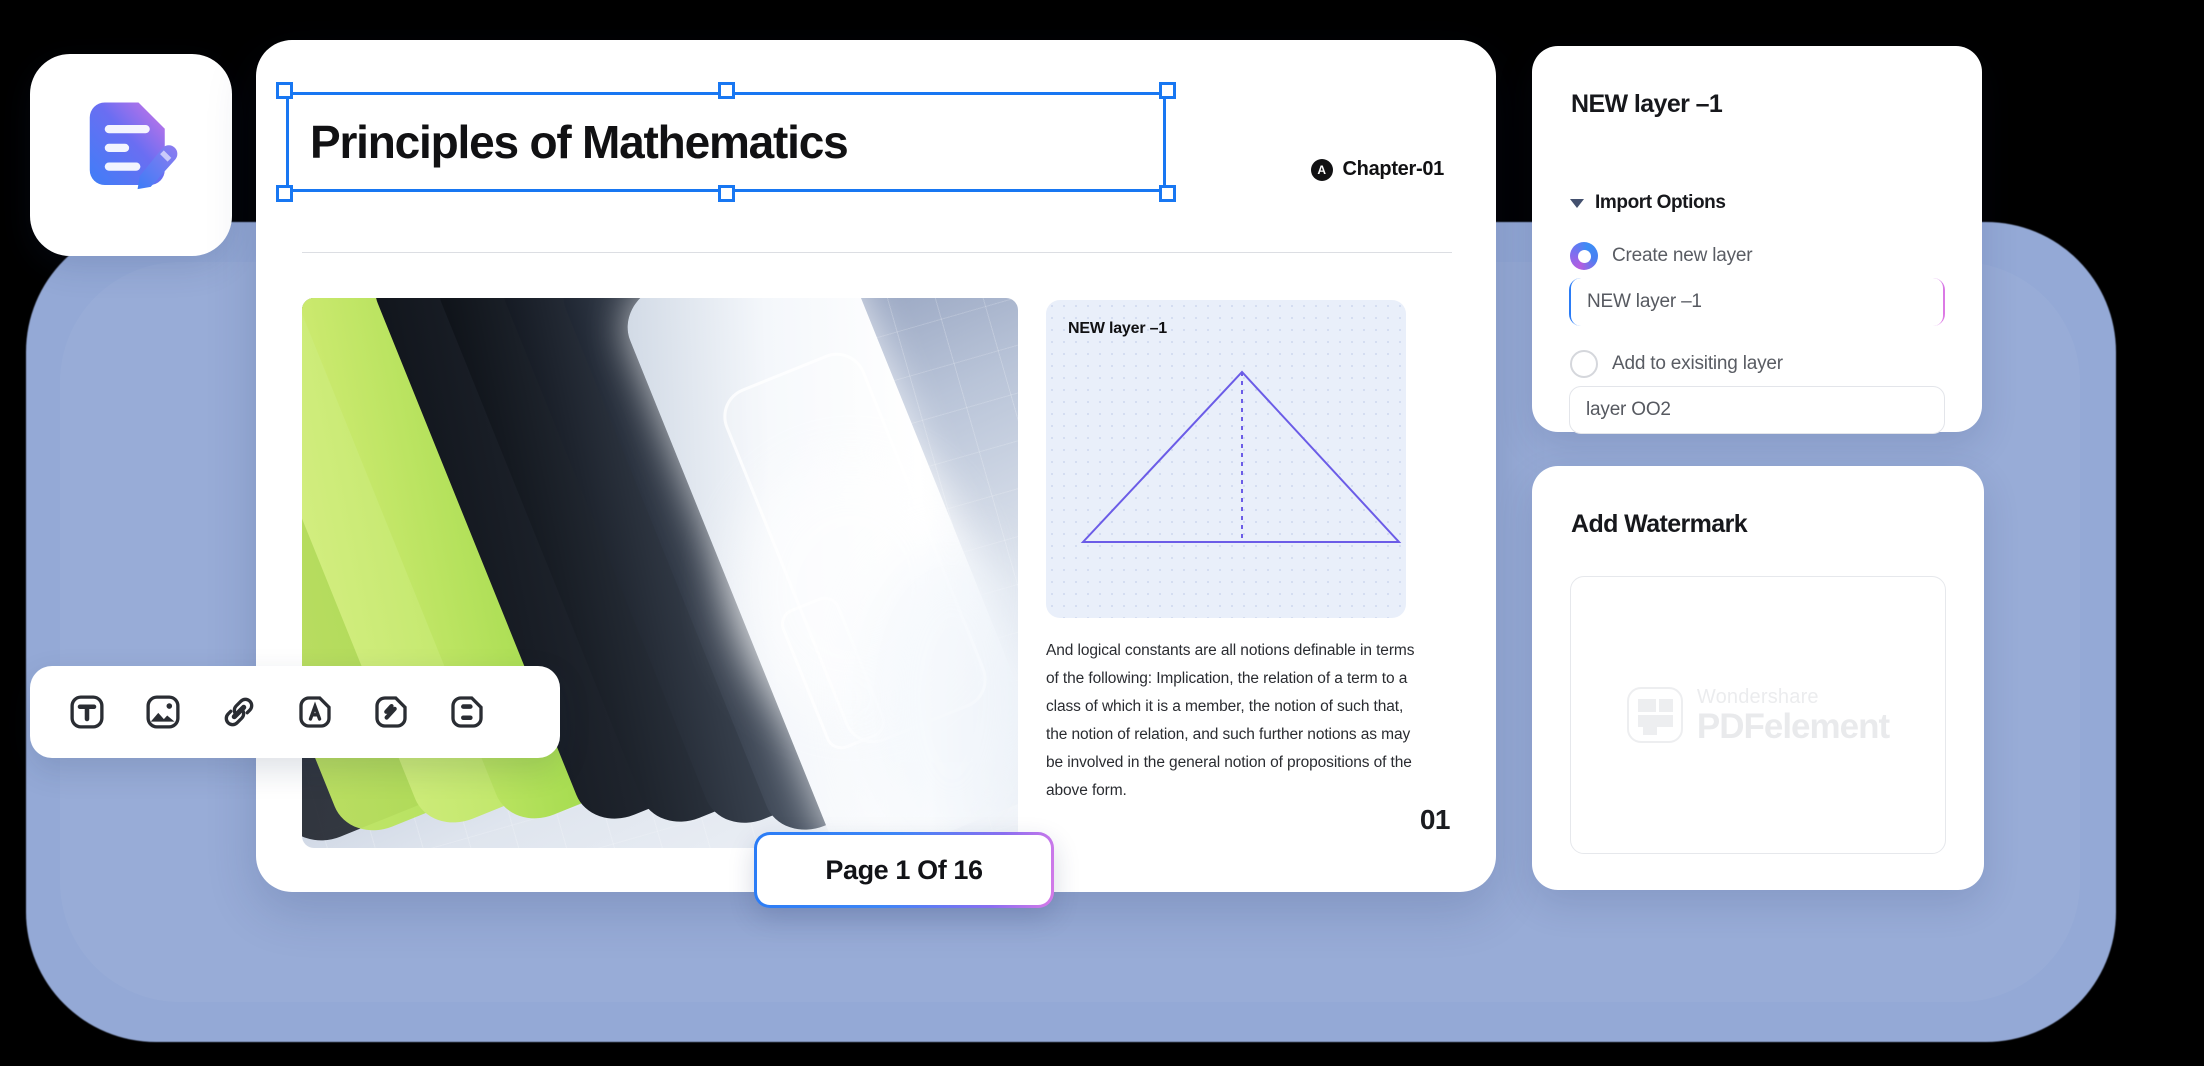 This screenshot has height=1066, width=2204. I want to click on option-add-existing-layer: Add to exisiting layer, so click(1676, 364).